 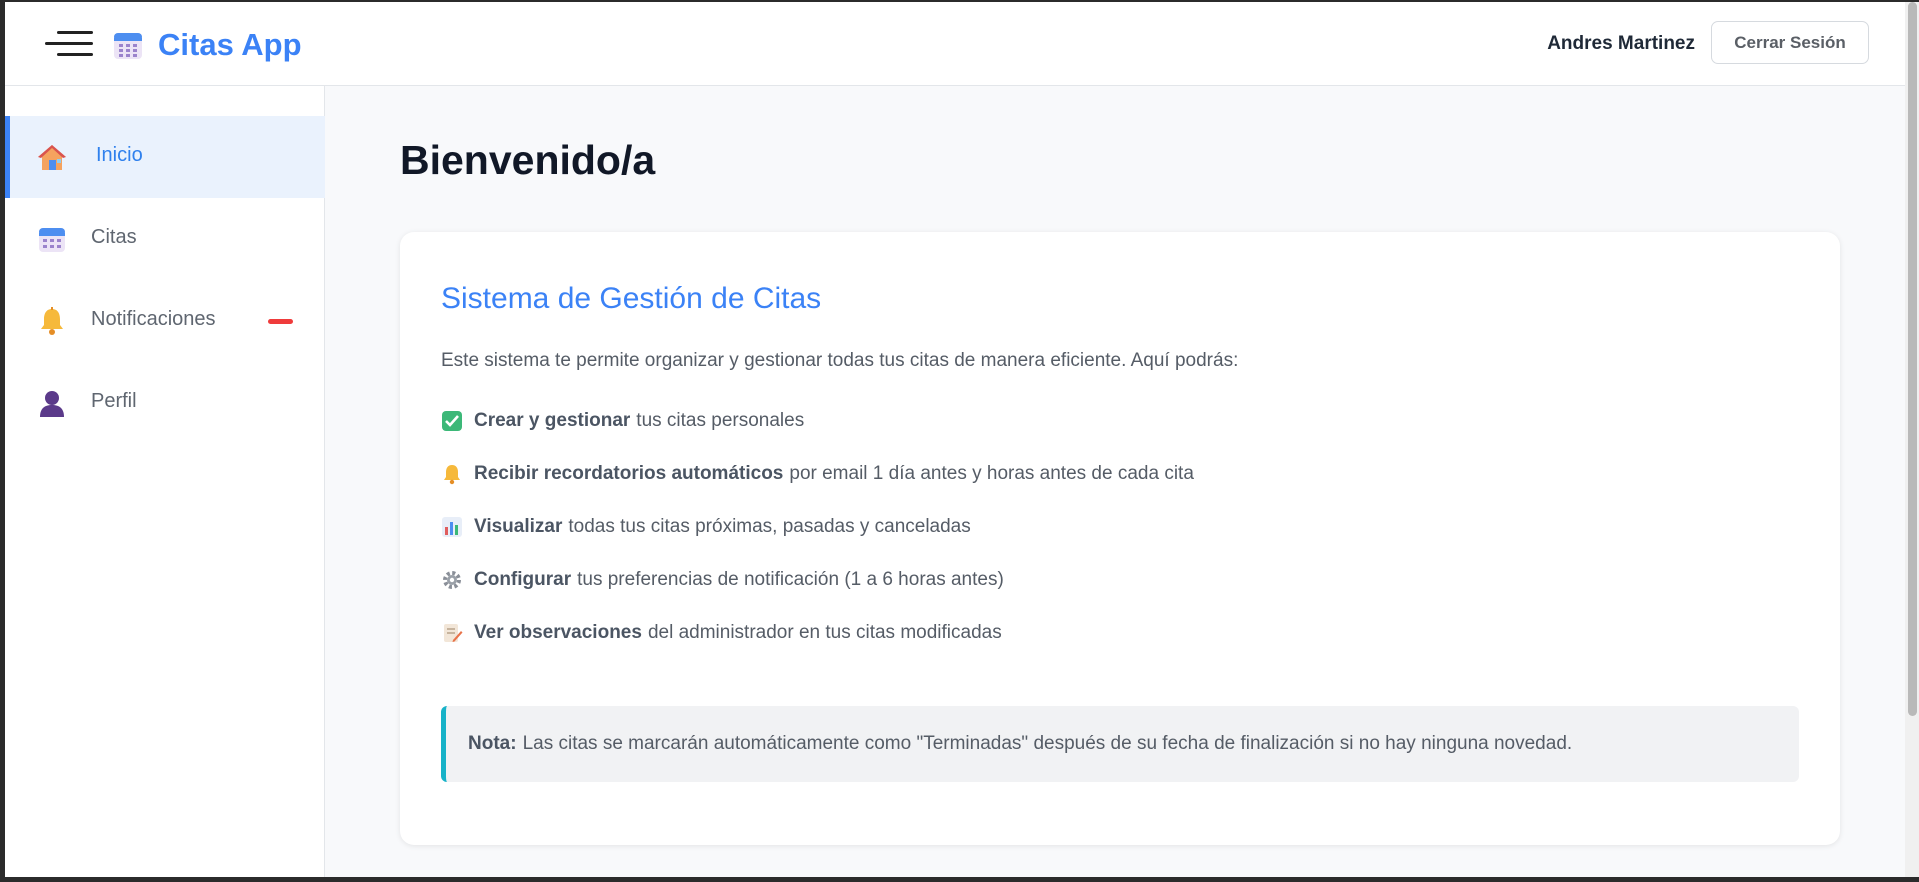 I want to click on sidebar-item-label: Citas, so click(x=114, y=237).